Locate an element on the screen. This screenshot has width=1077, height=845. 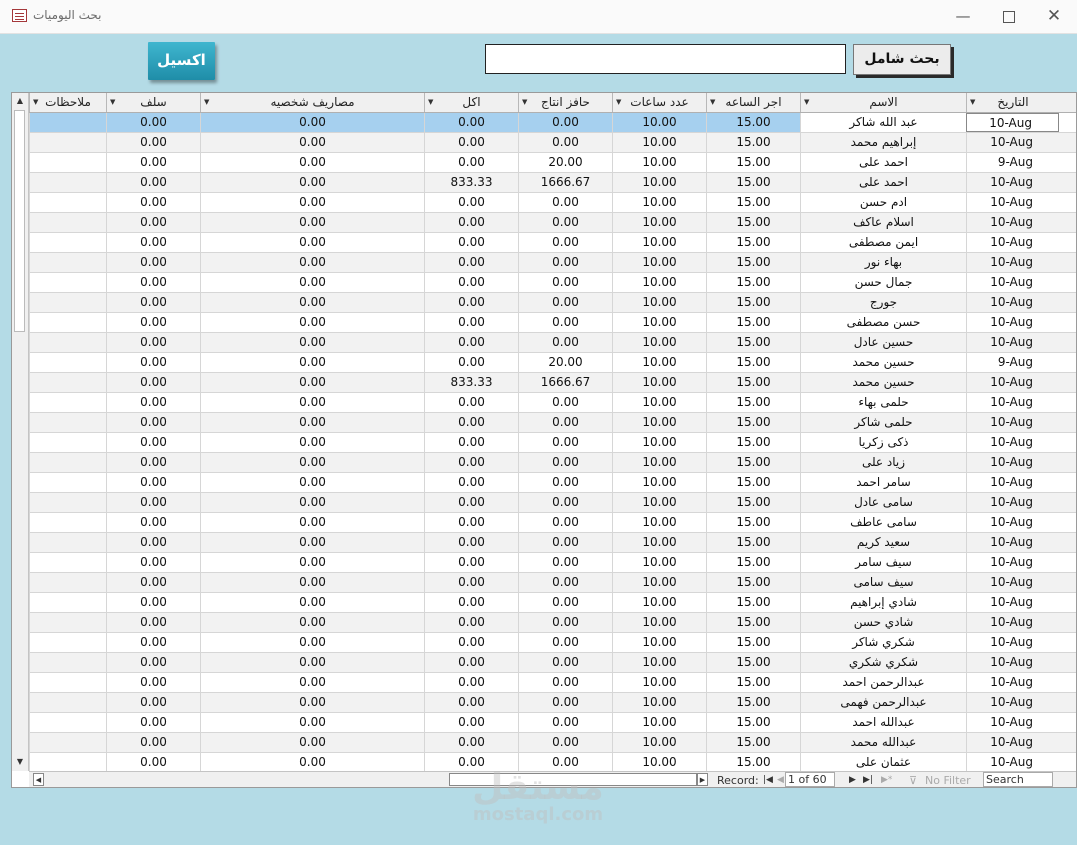
cell-name: احمد على is located at coordinates (883, 162).